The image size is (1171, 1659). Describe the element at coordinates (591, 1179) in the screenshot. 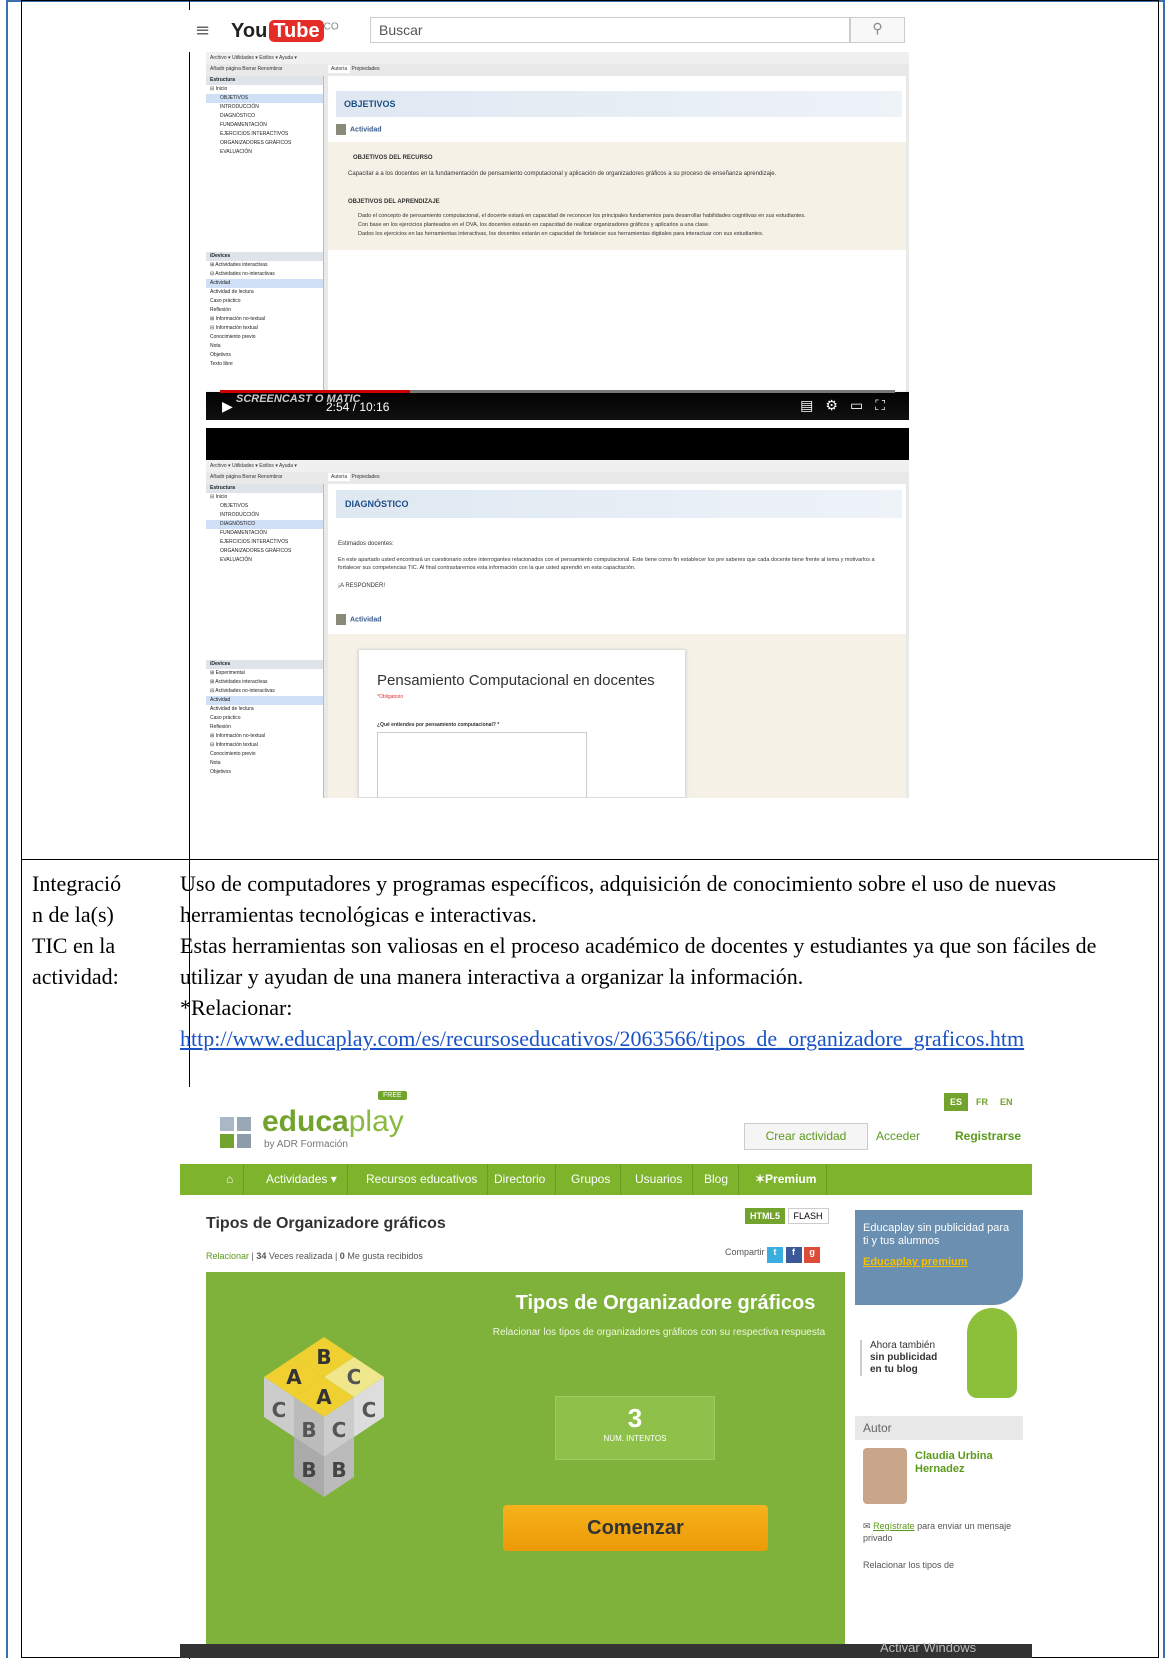

I see `nav-groups: Grupos` at that location.